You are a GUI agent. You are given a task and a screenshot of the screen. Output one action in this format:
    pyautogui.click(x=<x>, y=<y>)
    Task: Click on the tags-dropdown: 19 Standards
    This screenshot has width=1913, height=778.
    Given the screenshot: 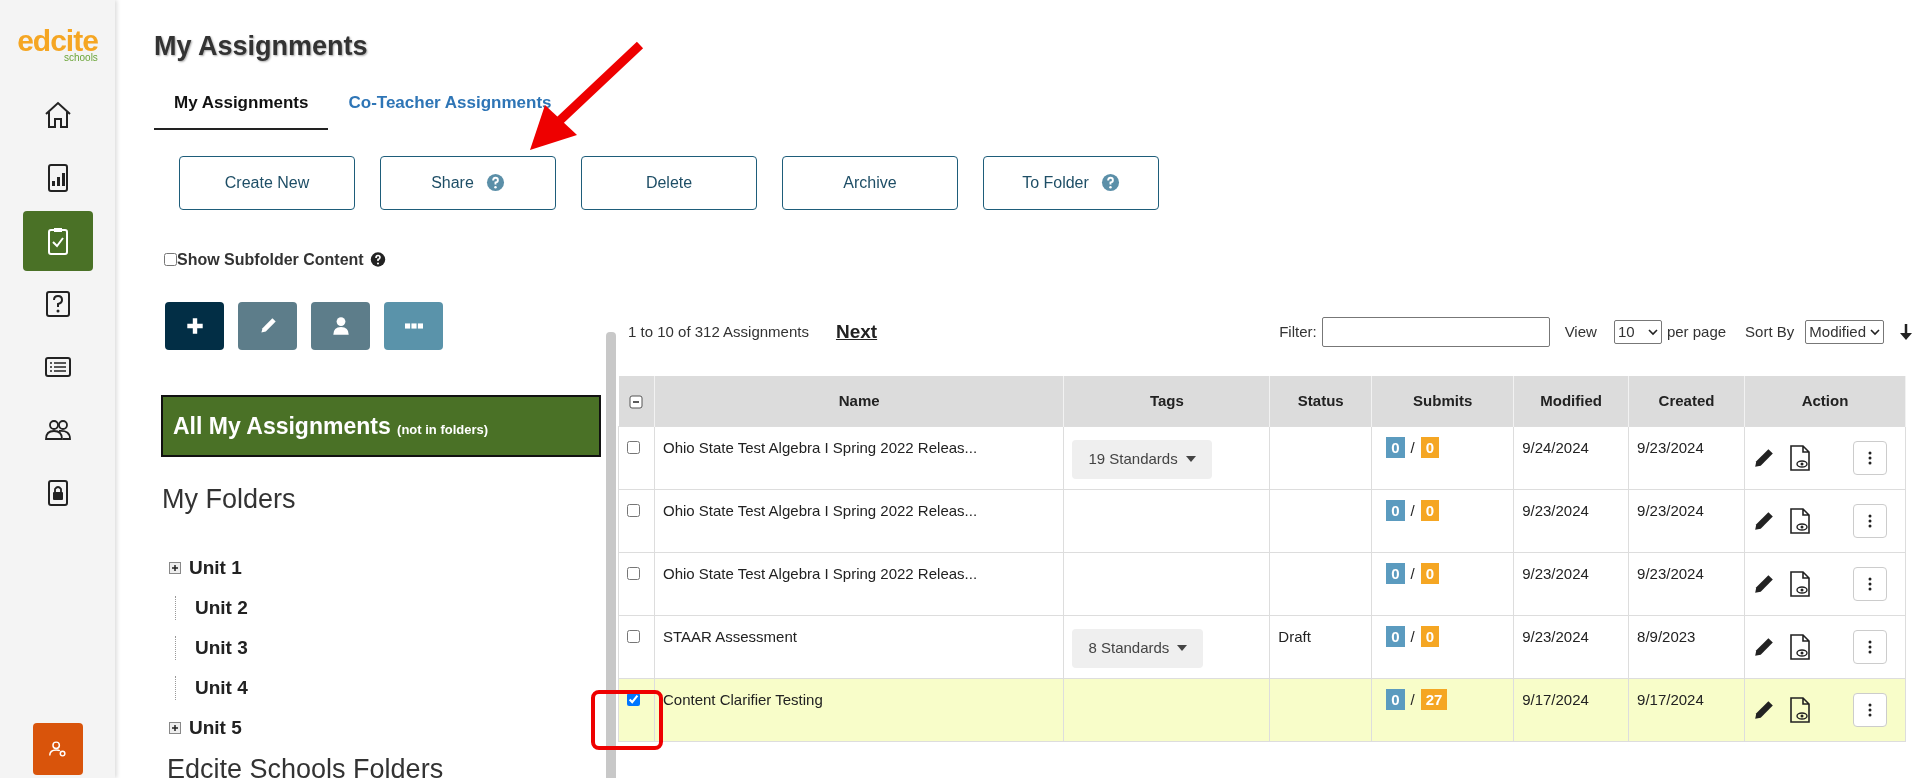 What is the action you would take?
    pyautogui.click(x=1142, y=459)
    